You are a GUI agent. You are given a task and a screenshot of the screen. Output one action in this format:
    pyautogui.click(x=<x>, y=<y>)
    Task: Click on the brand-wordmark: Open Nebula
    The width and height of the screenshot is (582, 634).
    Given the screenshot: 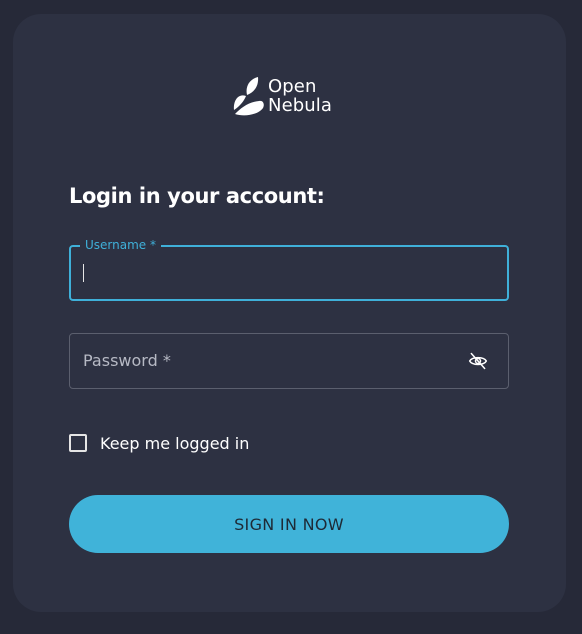 What is the action you would take?
    pyautogui.click(x=300, y=96)
    